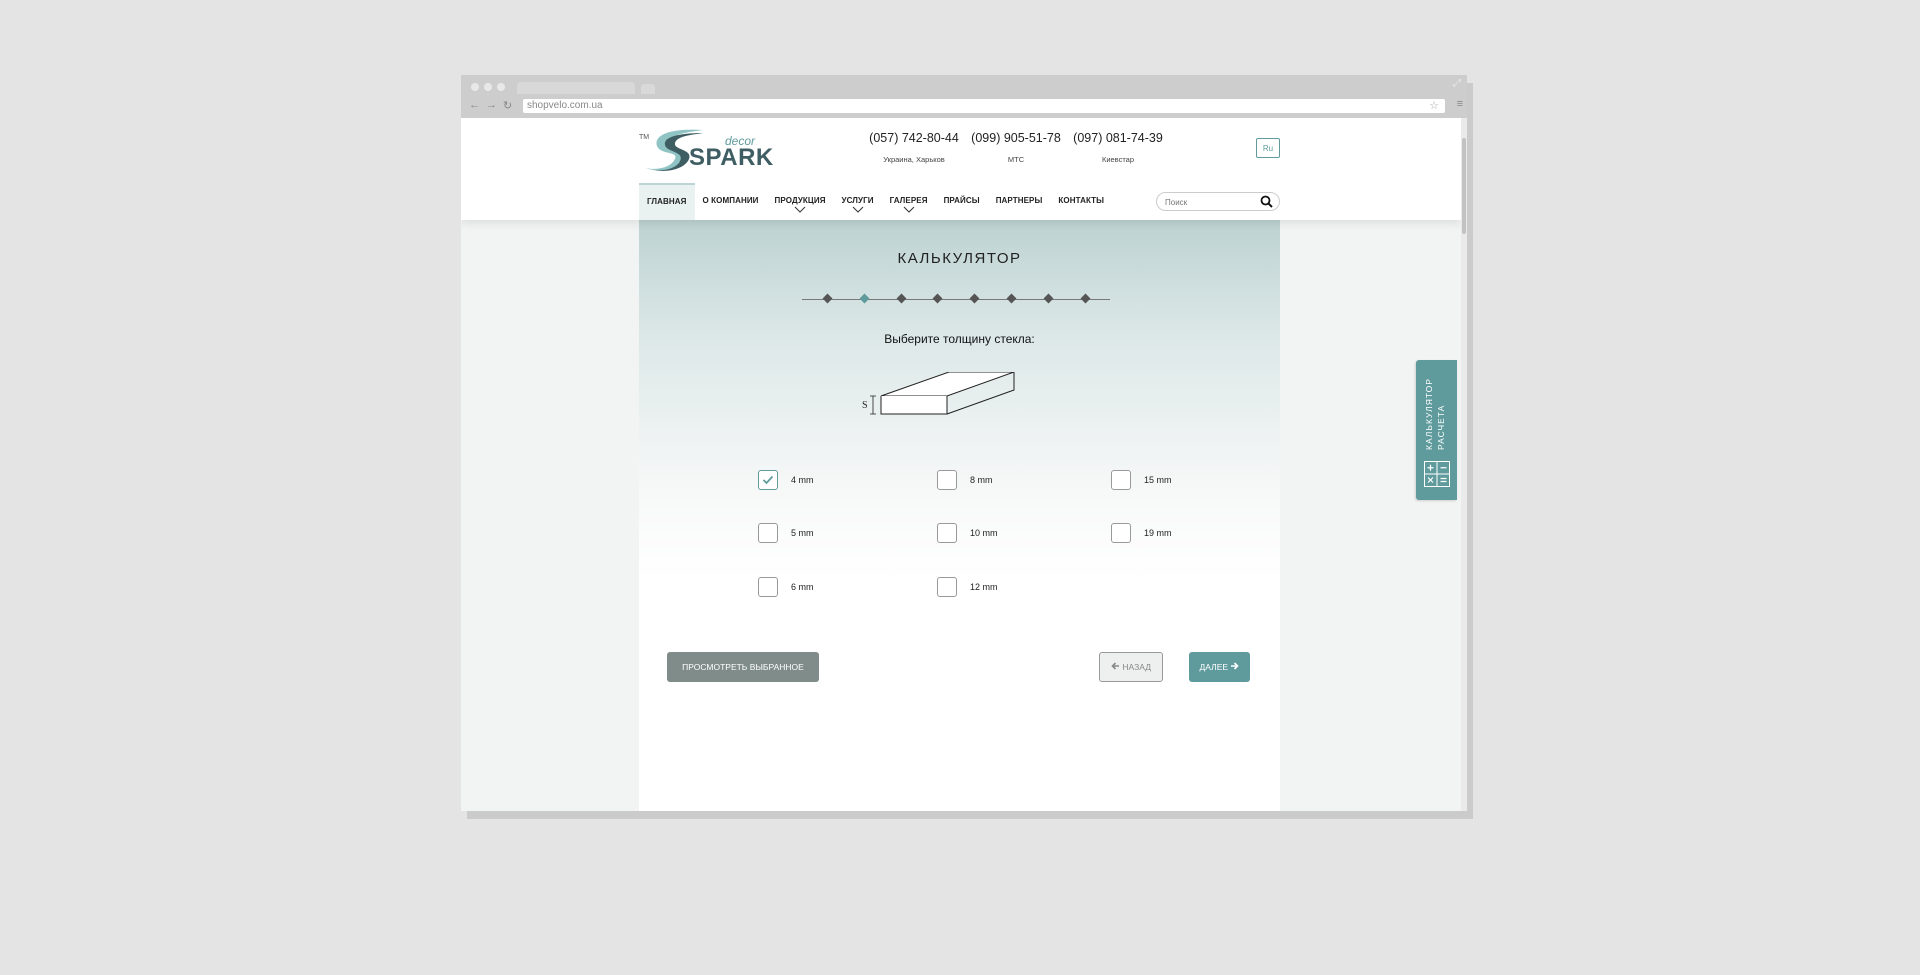  What do you see at coordinates (1429, 414) in the screenshot?
I see `side-tab-line1: КАЛЬКУЛЯТОР` at bounding box center [1429, 414].